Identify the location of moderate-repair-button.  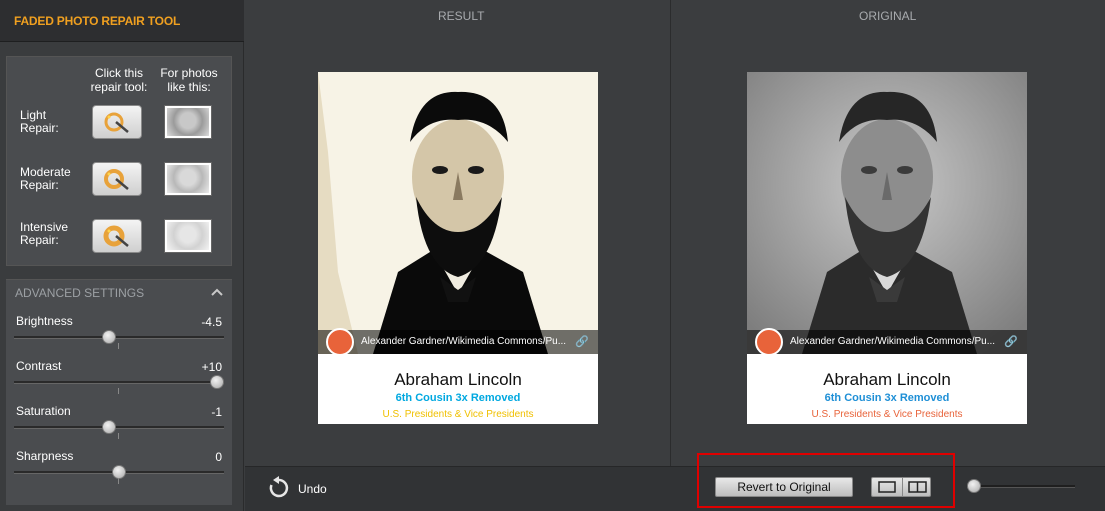
(117, 179).